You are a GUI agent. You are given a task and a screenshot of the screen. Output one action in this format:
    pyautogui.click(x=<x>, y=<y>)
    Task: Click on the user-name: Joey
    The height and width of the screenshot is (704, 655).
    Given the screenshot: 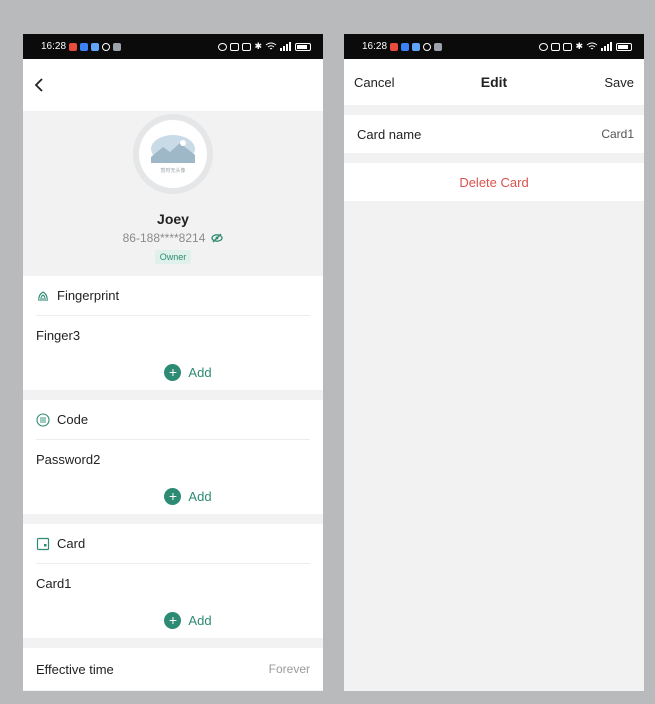 What is the action you would take?
    pyautogui.click(x=173, y=219)
    